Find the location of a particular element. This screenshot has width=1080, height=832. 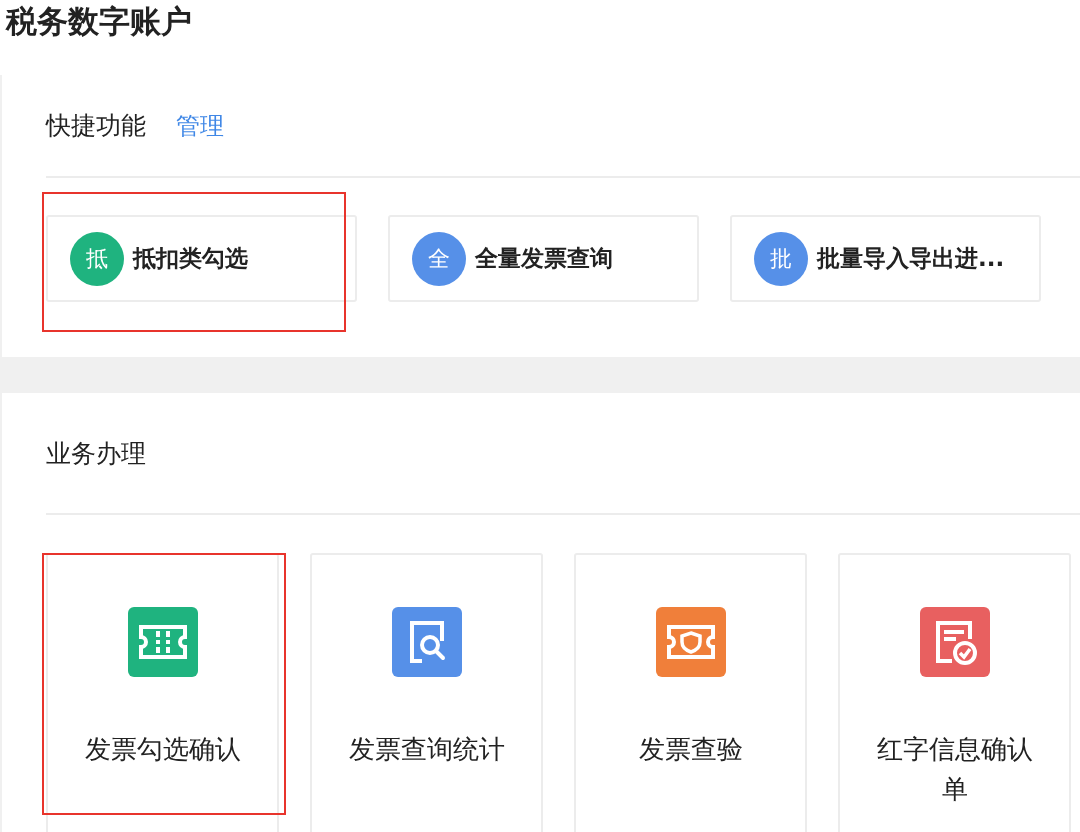

shortcut-item: 全 全量发票查询 is located at coordinates (543, 258).